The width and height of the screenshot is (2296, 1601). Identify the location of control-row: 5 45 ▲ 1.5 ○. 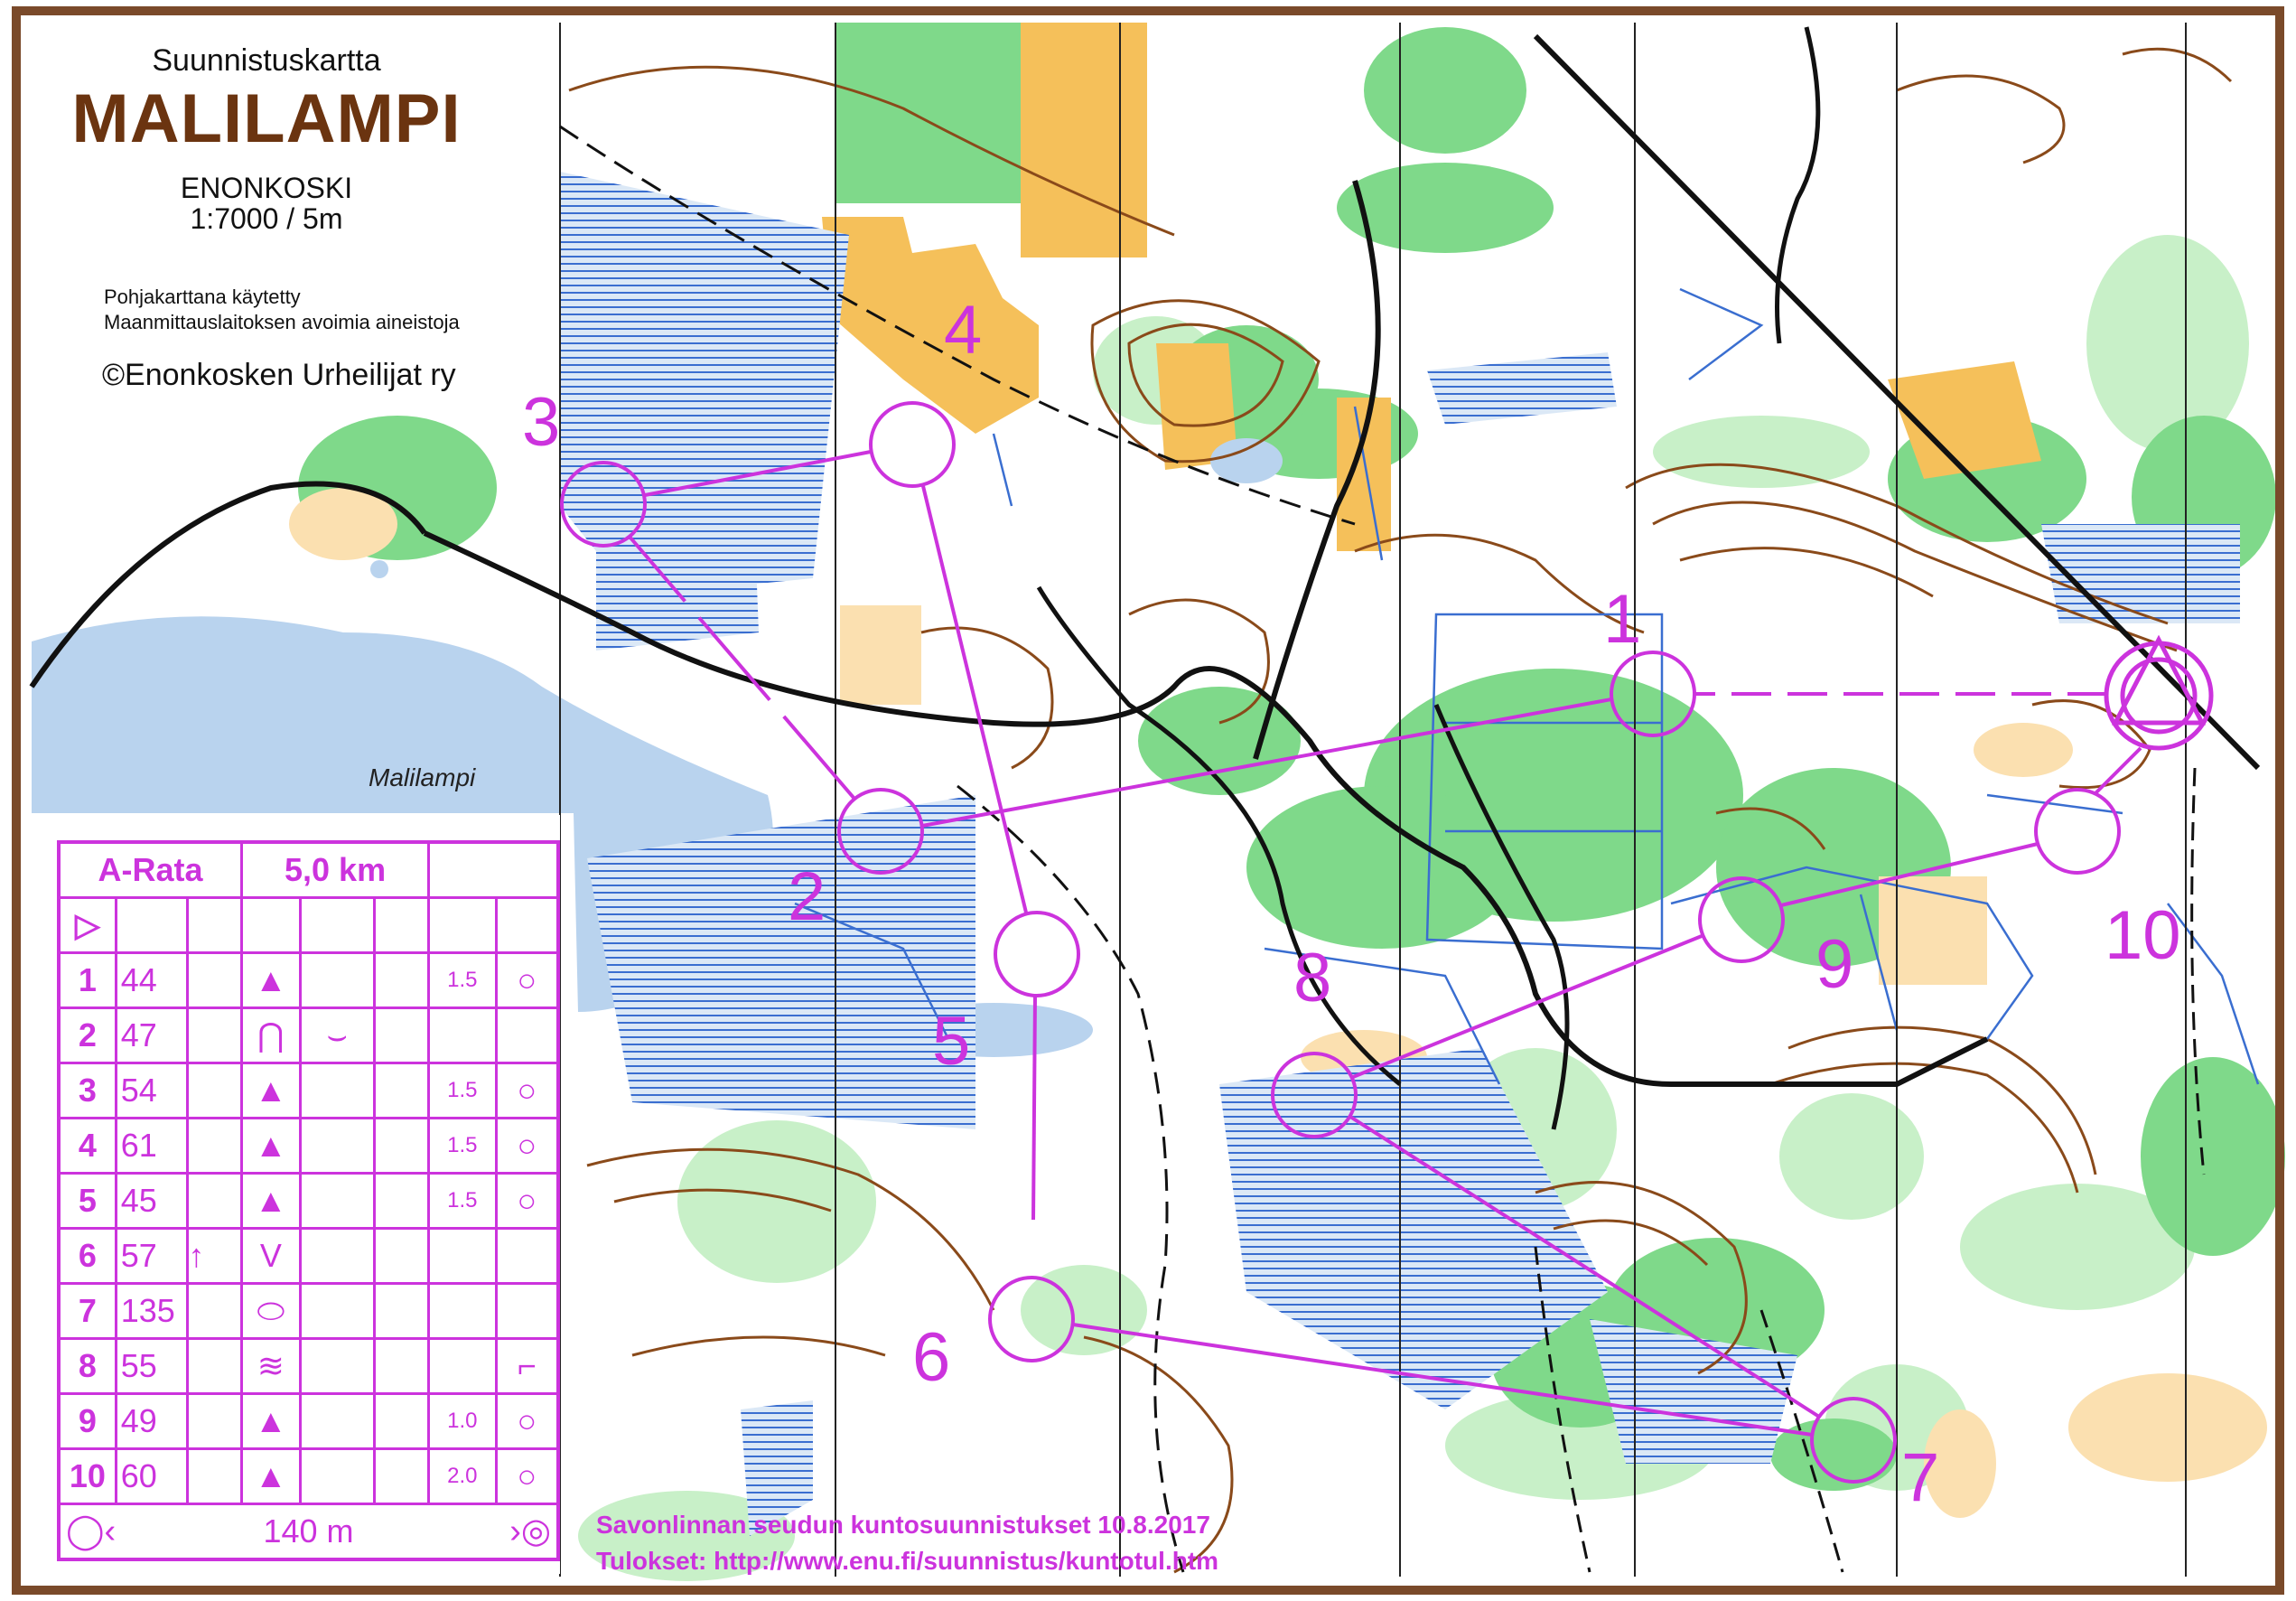
(308, 1201).